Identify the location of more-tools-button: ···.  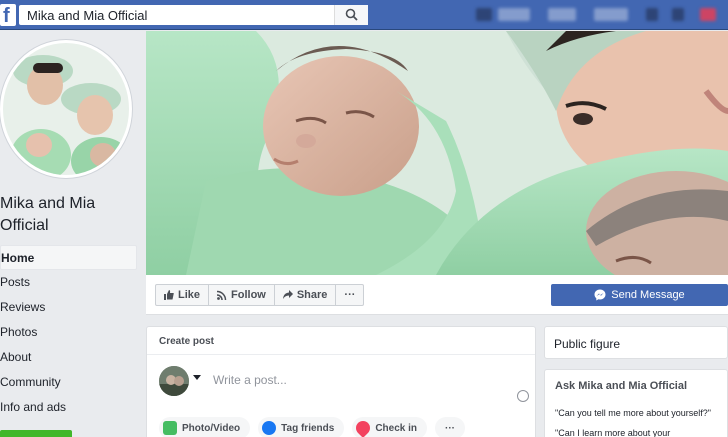
(450, 427).